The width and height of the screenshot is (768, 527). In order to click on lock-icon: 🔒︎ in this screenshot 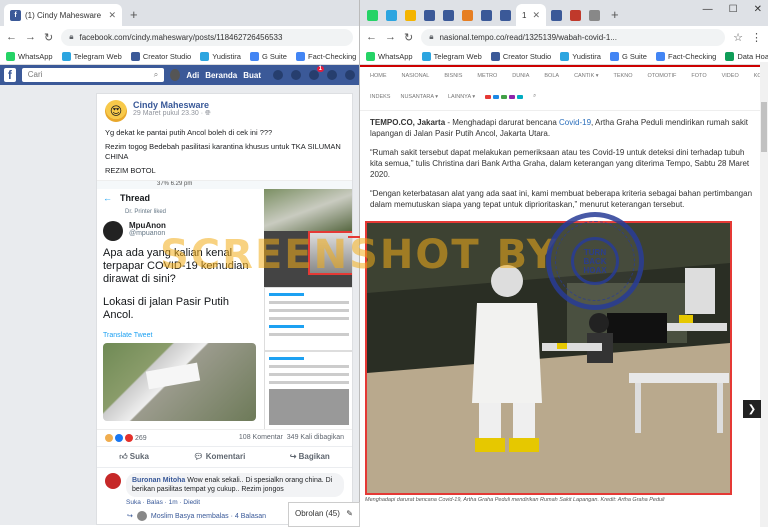, I will do `click(71, 36)`.